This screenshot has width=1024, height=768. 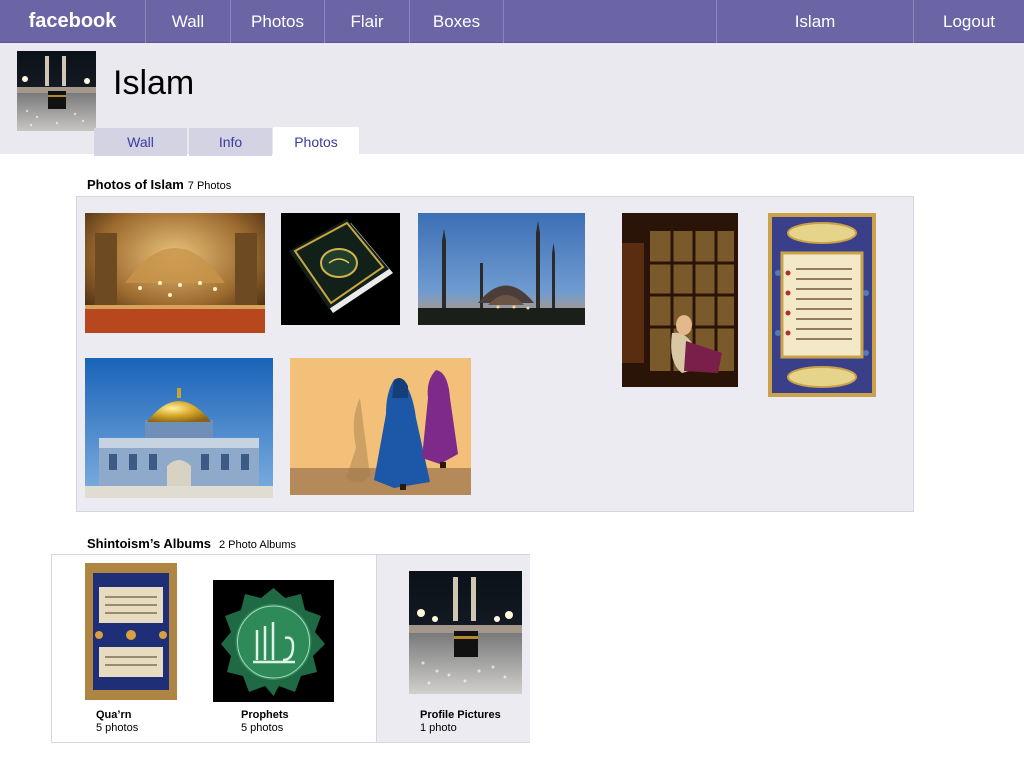 What do you see at coordinates (438, 728) in the screenshot?
I see `album-count-profile-pictures: 1 photo` at bounding box center [438, 728].